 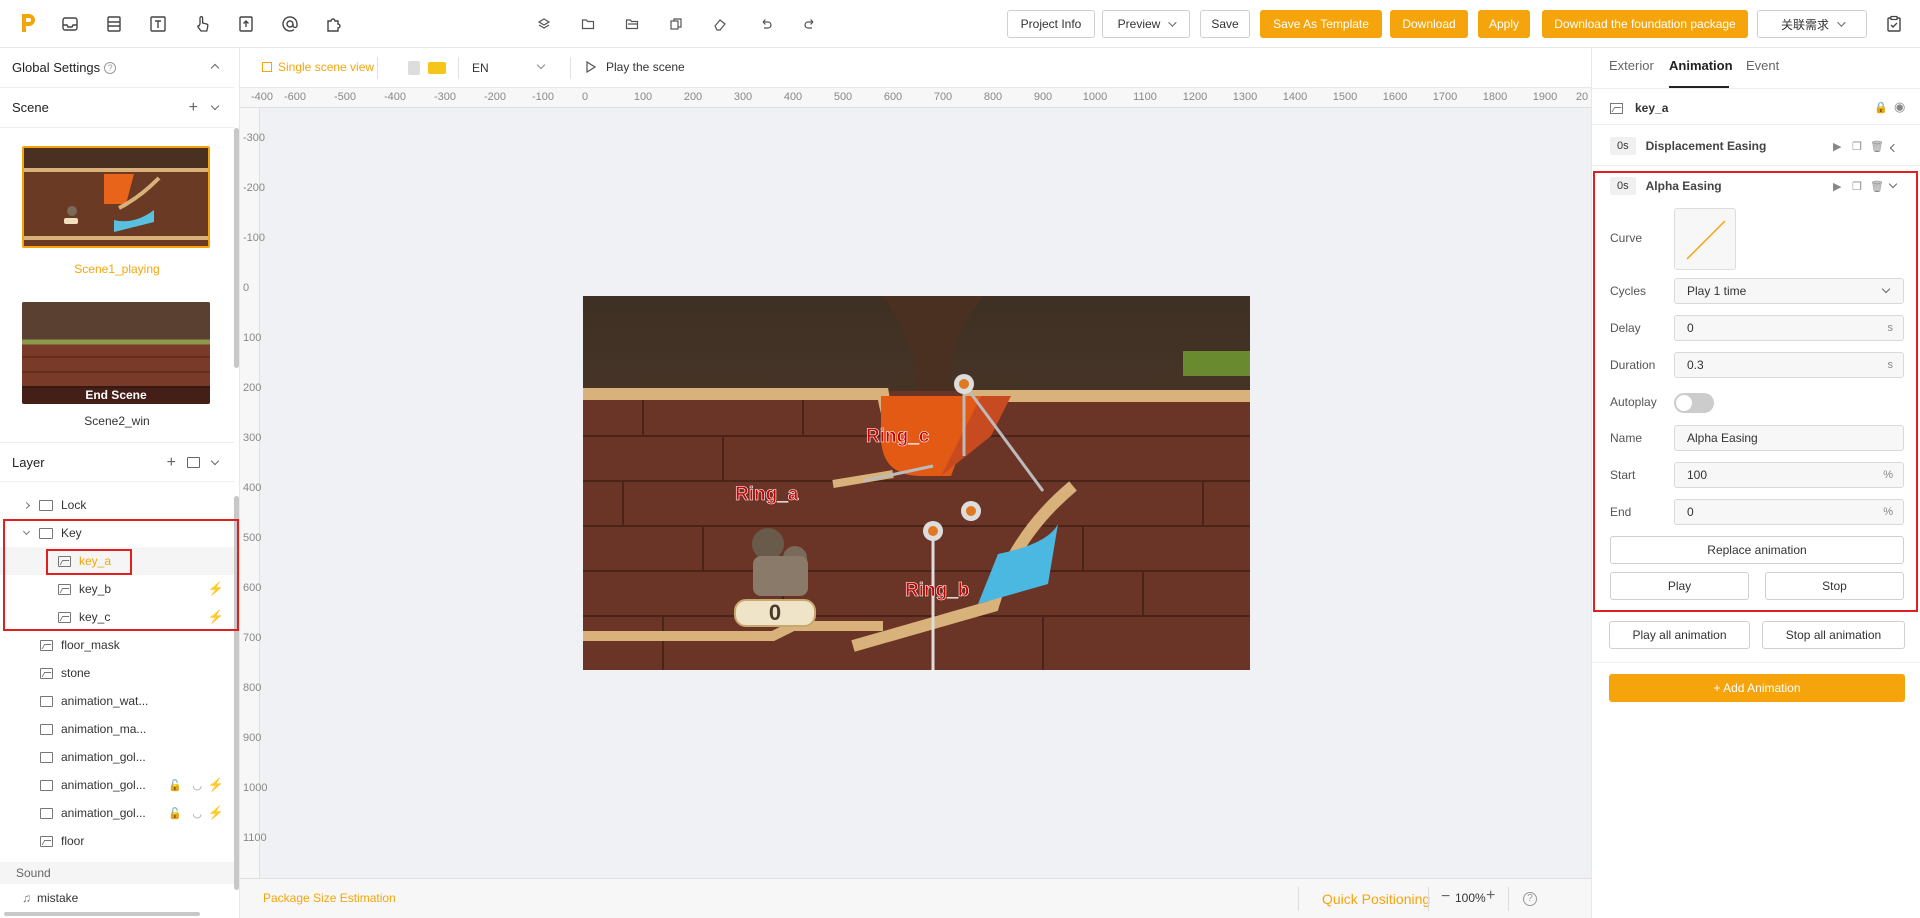 What do you see at coordinates (117, 589) in the screenshot?
I see `layer-row-key-b: key_b ⚡` at bounding box center [117, 589].